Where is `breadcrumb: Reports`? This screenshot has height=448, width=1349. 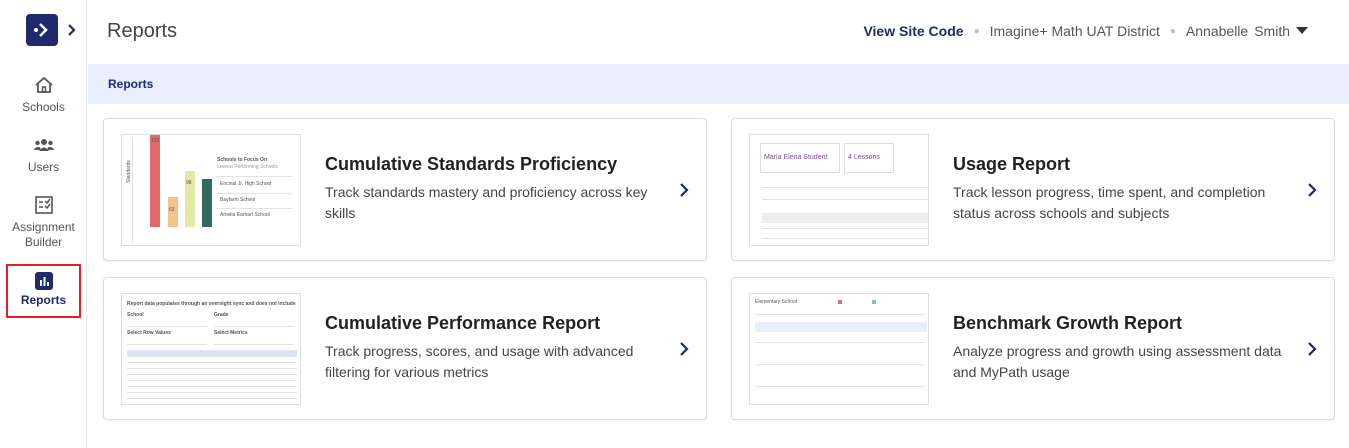
breadcrumb: Reports is located at coordinates (130, 84).